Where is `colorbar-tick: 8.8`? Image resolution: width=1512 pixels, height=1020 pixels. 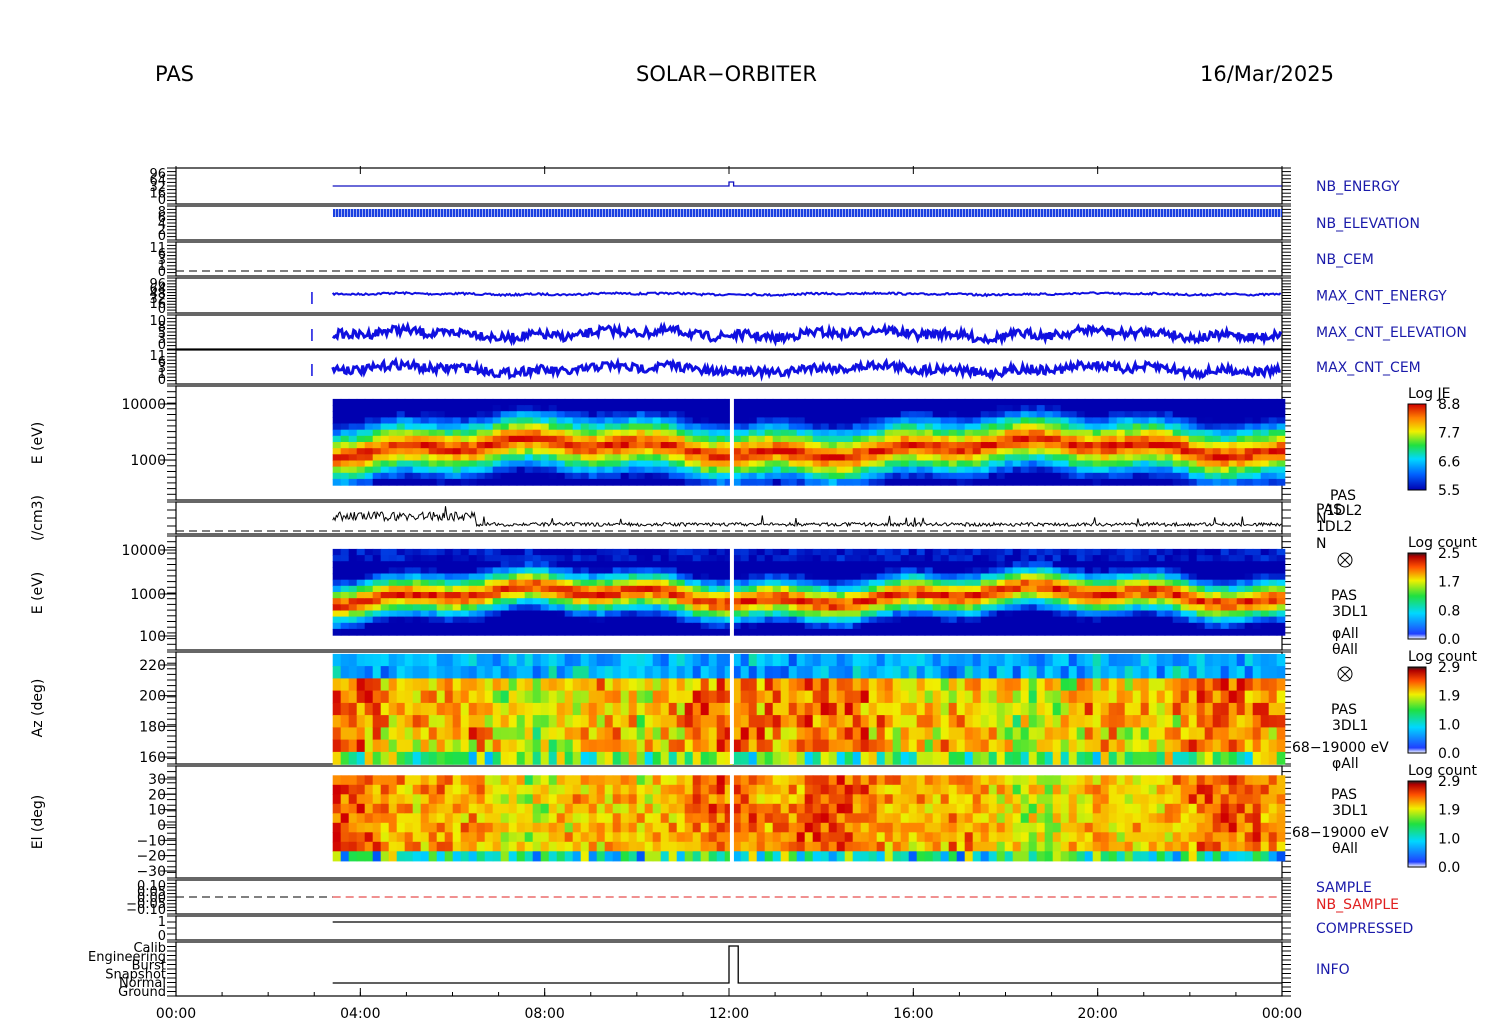
colorbar-tick: 8.8 is located at coordinates (1449, 405).